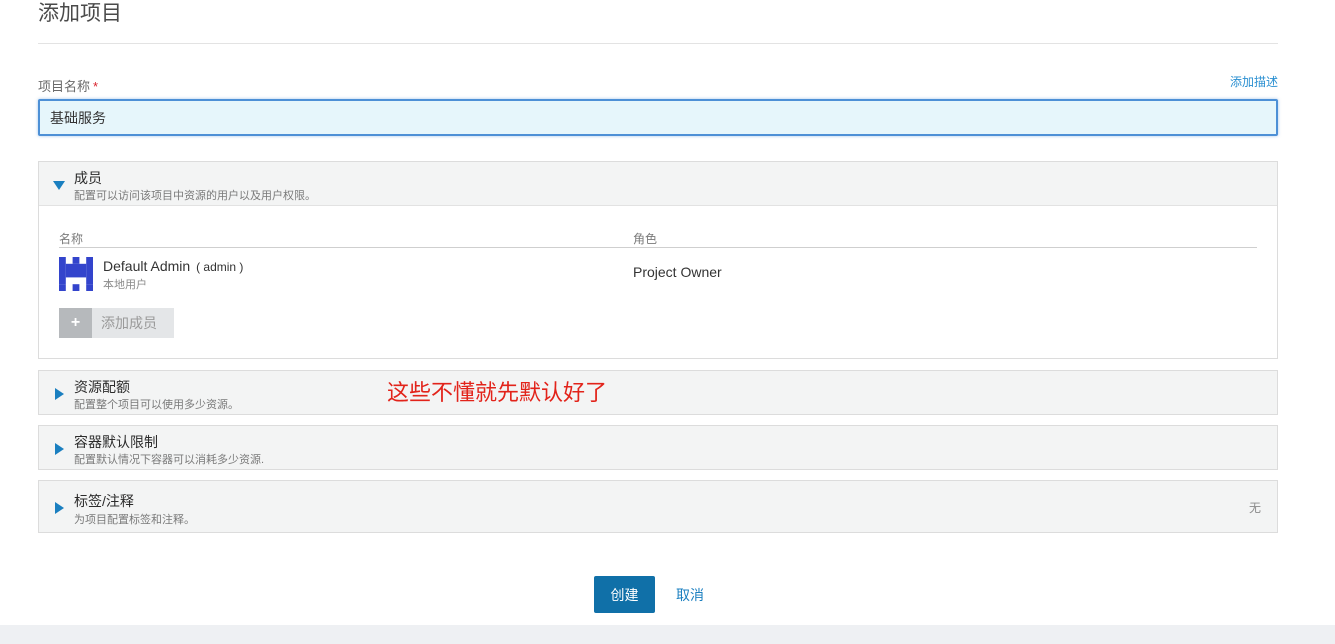 This screenshot has width=1335, height=644. I want to click on column-header-role: 角色, so click(645, 239).